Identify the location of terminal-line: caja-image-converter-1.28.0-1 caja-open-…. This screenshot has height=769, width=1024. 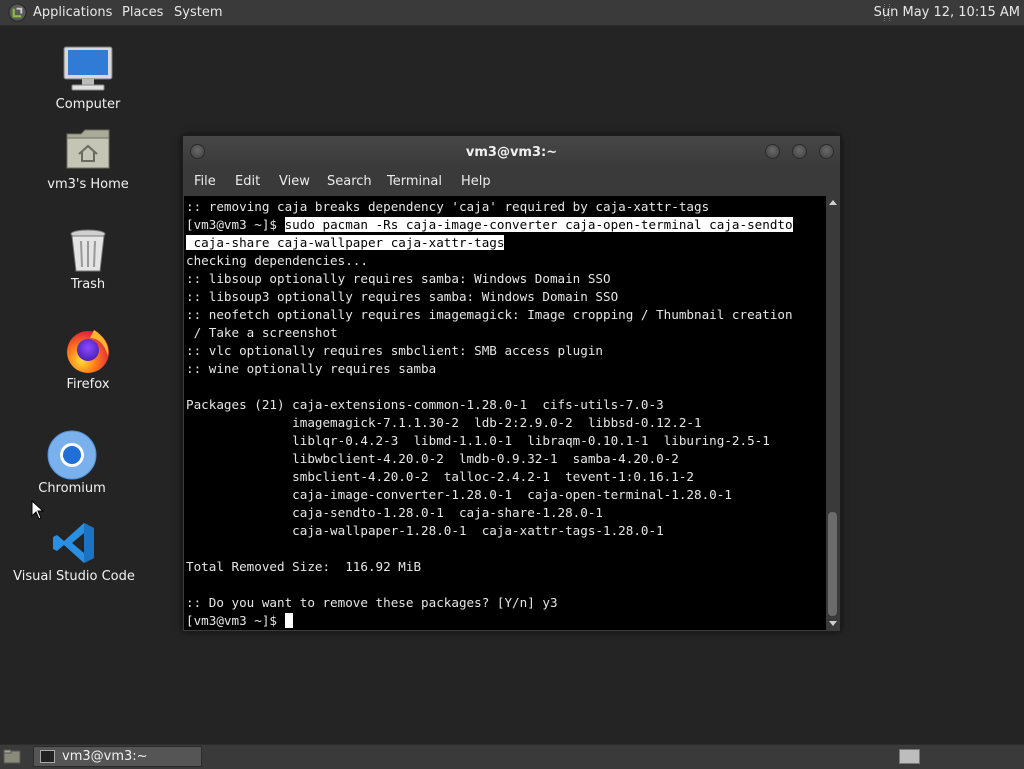
(459, 494).